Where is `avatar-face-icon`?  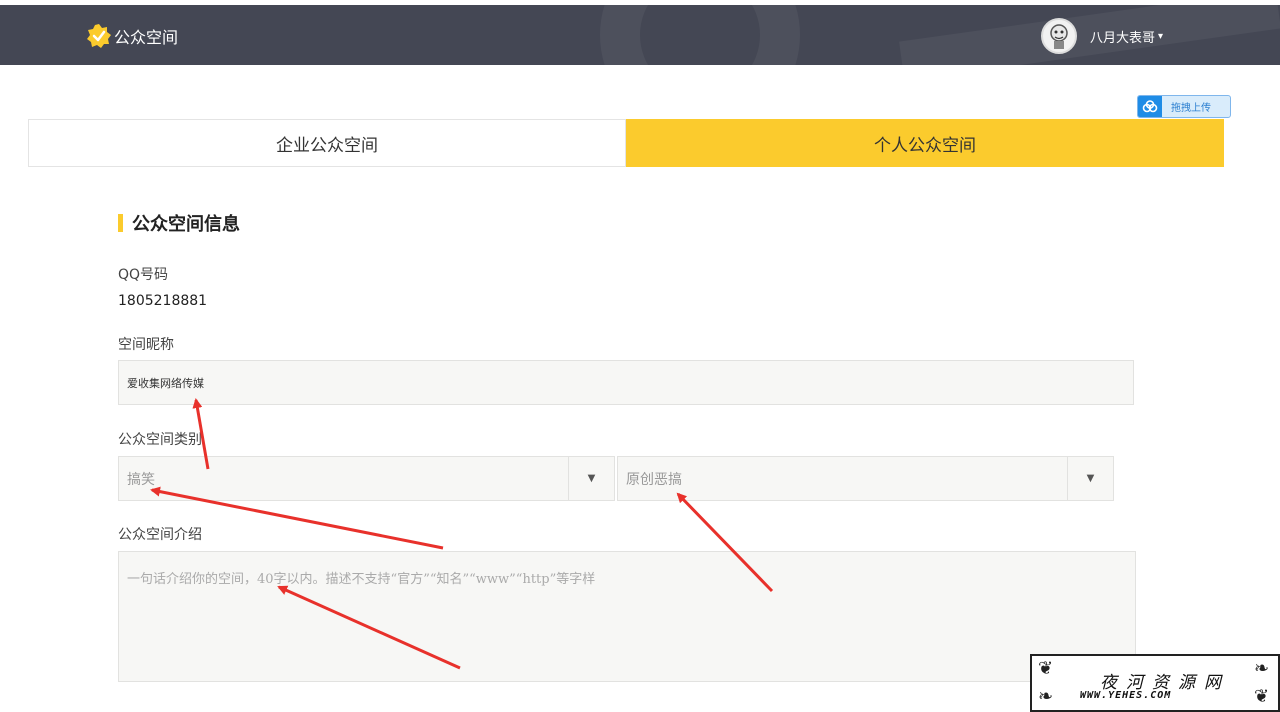 avatar-face-icon is located at coordinates (1059, 36).